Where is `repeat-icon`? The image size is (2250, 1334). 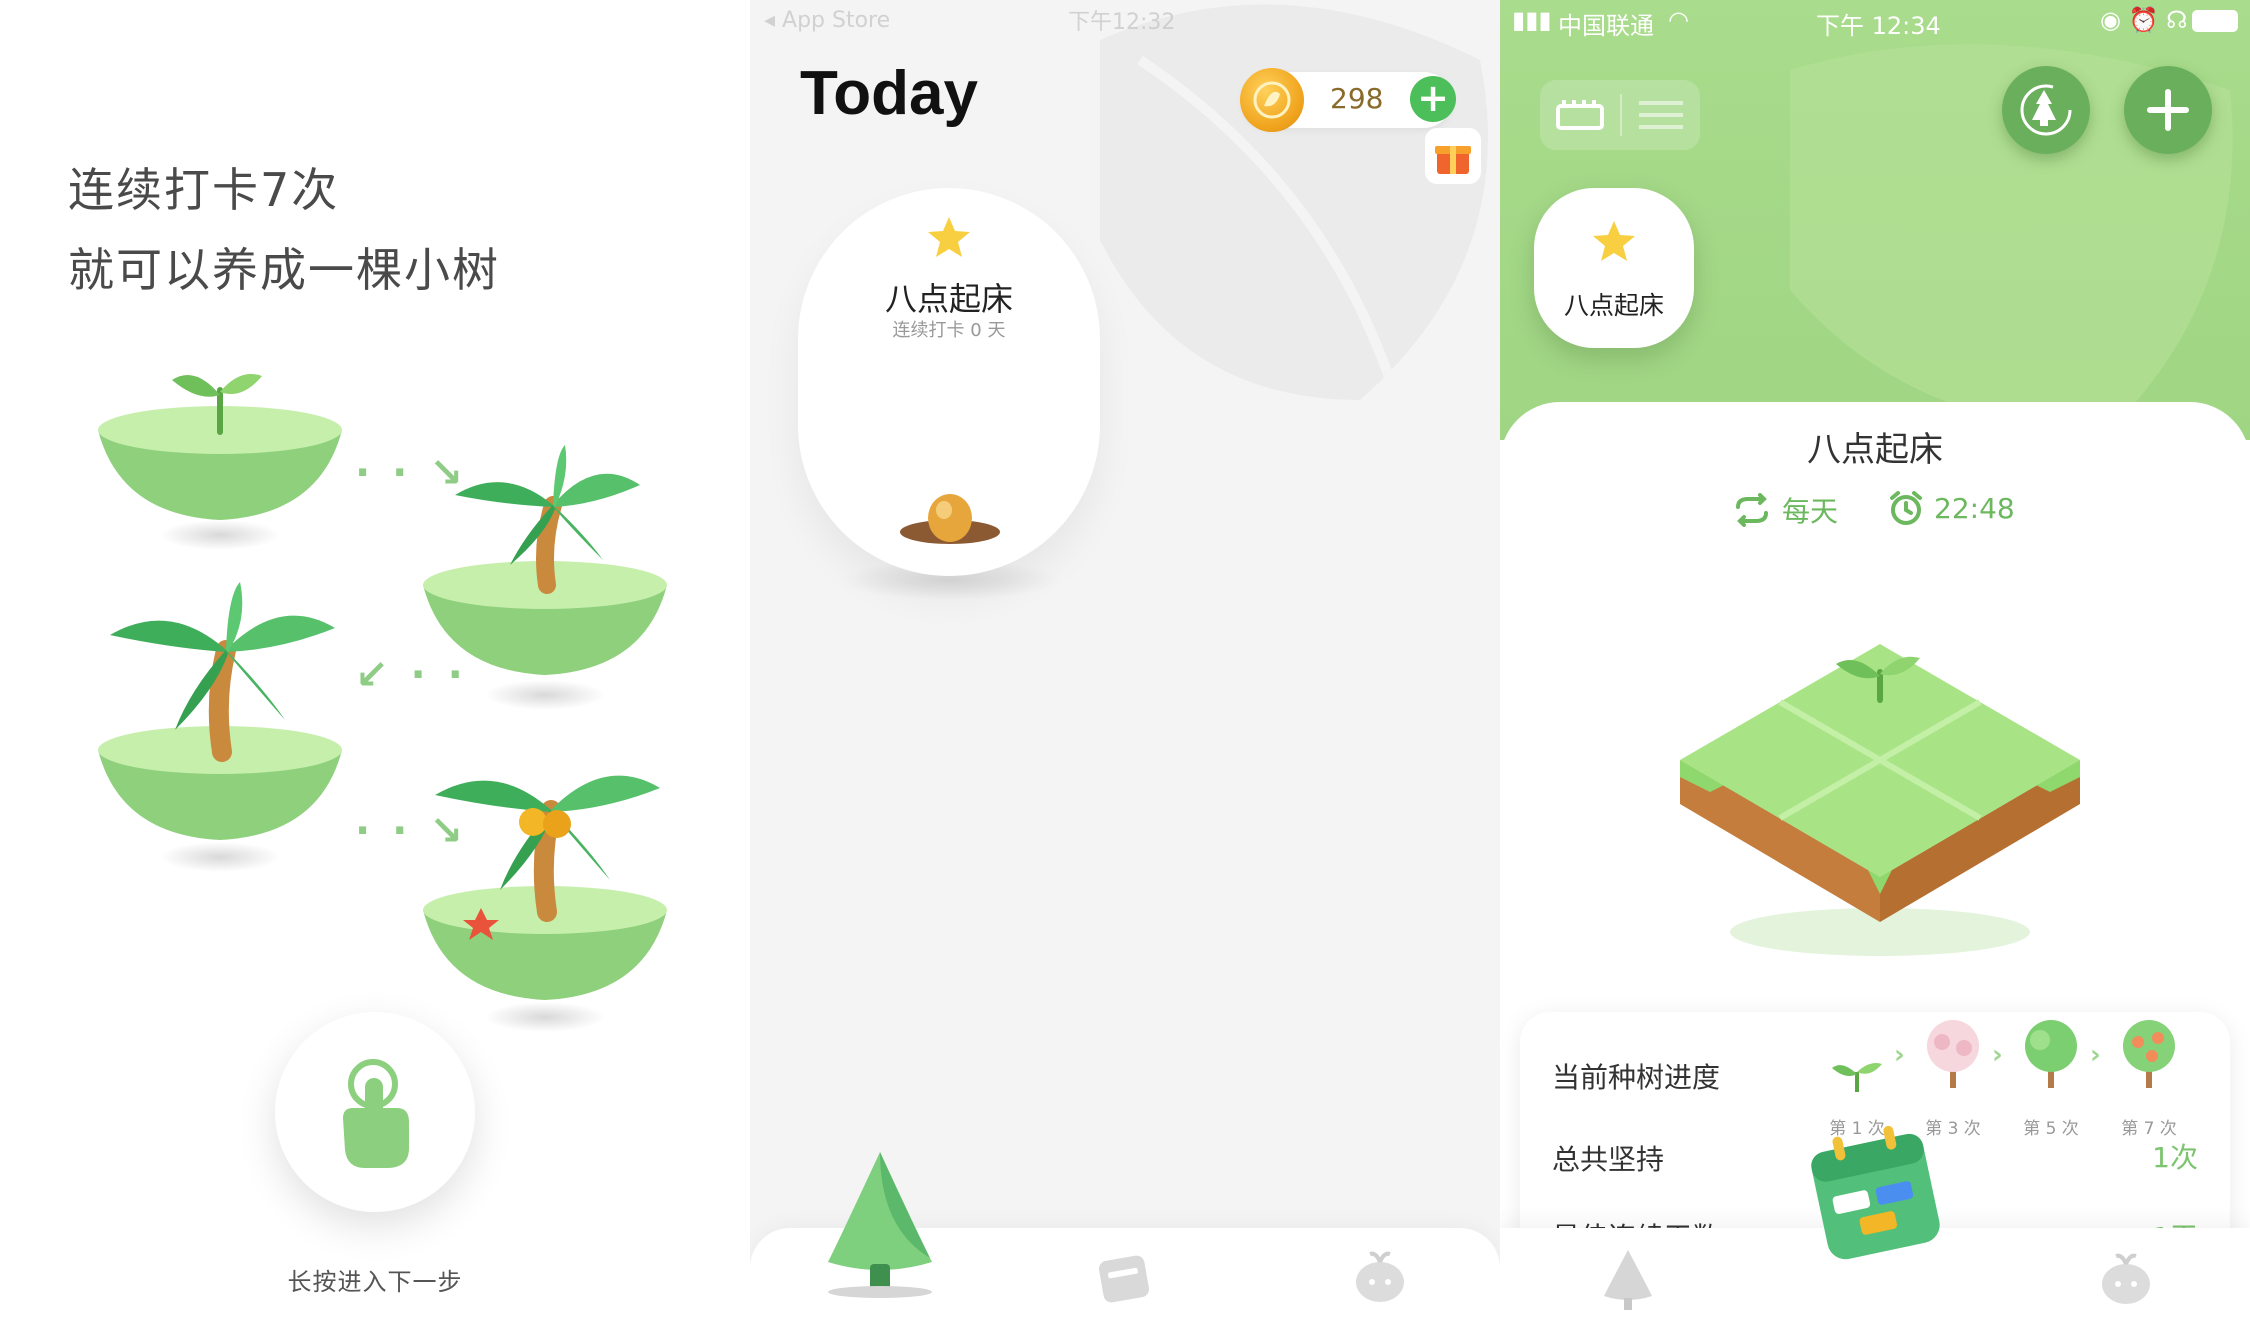 repeat-icon is located at coordinates (1752, 510).